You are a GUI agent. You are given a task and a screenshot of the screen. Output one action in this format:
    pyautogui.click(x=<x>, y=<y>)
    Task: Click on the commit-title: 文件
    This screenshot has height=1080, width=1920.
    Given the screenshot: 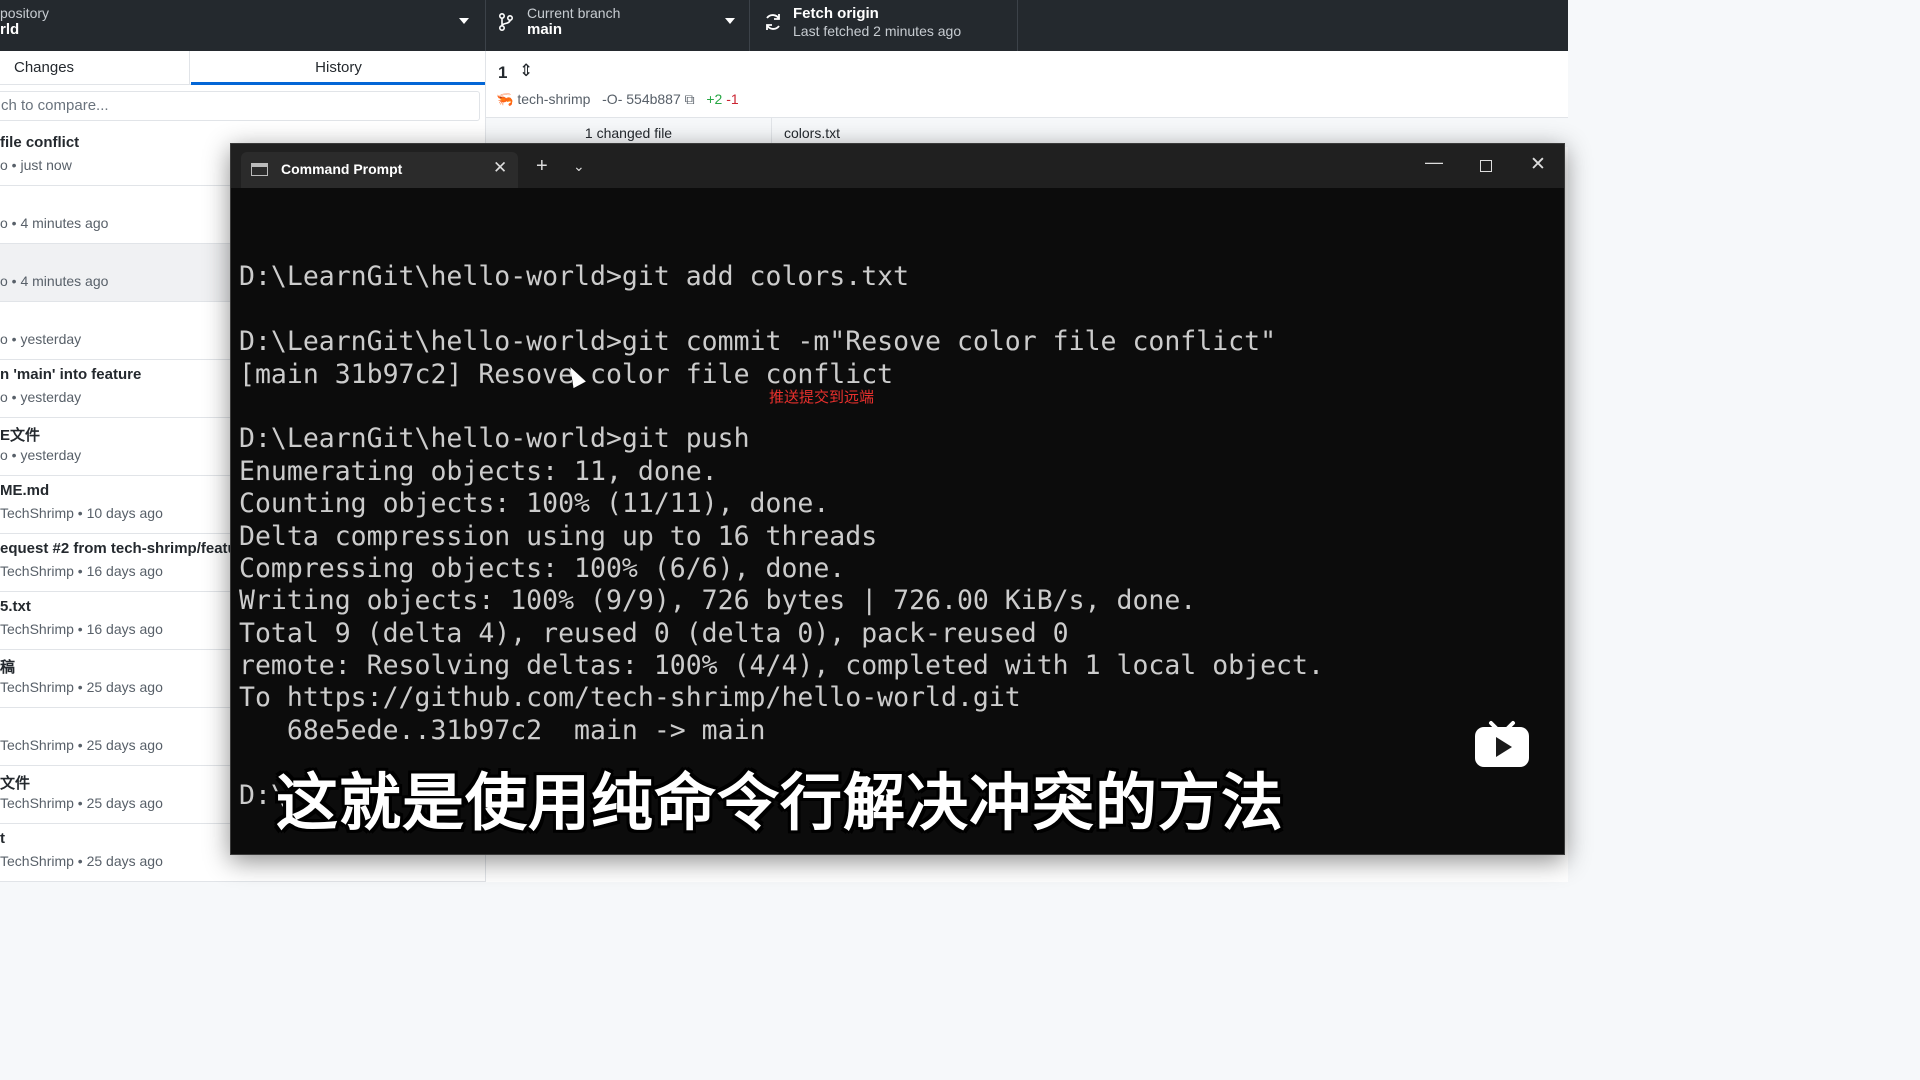 What is the action you would take?
    pyautogui.click(x=15, y=783)
    